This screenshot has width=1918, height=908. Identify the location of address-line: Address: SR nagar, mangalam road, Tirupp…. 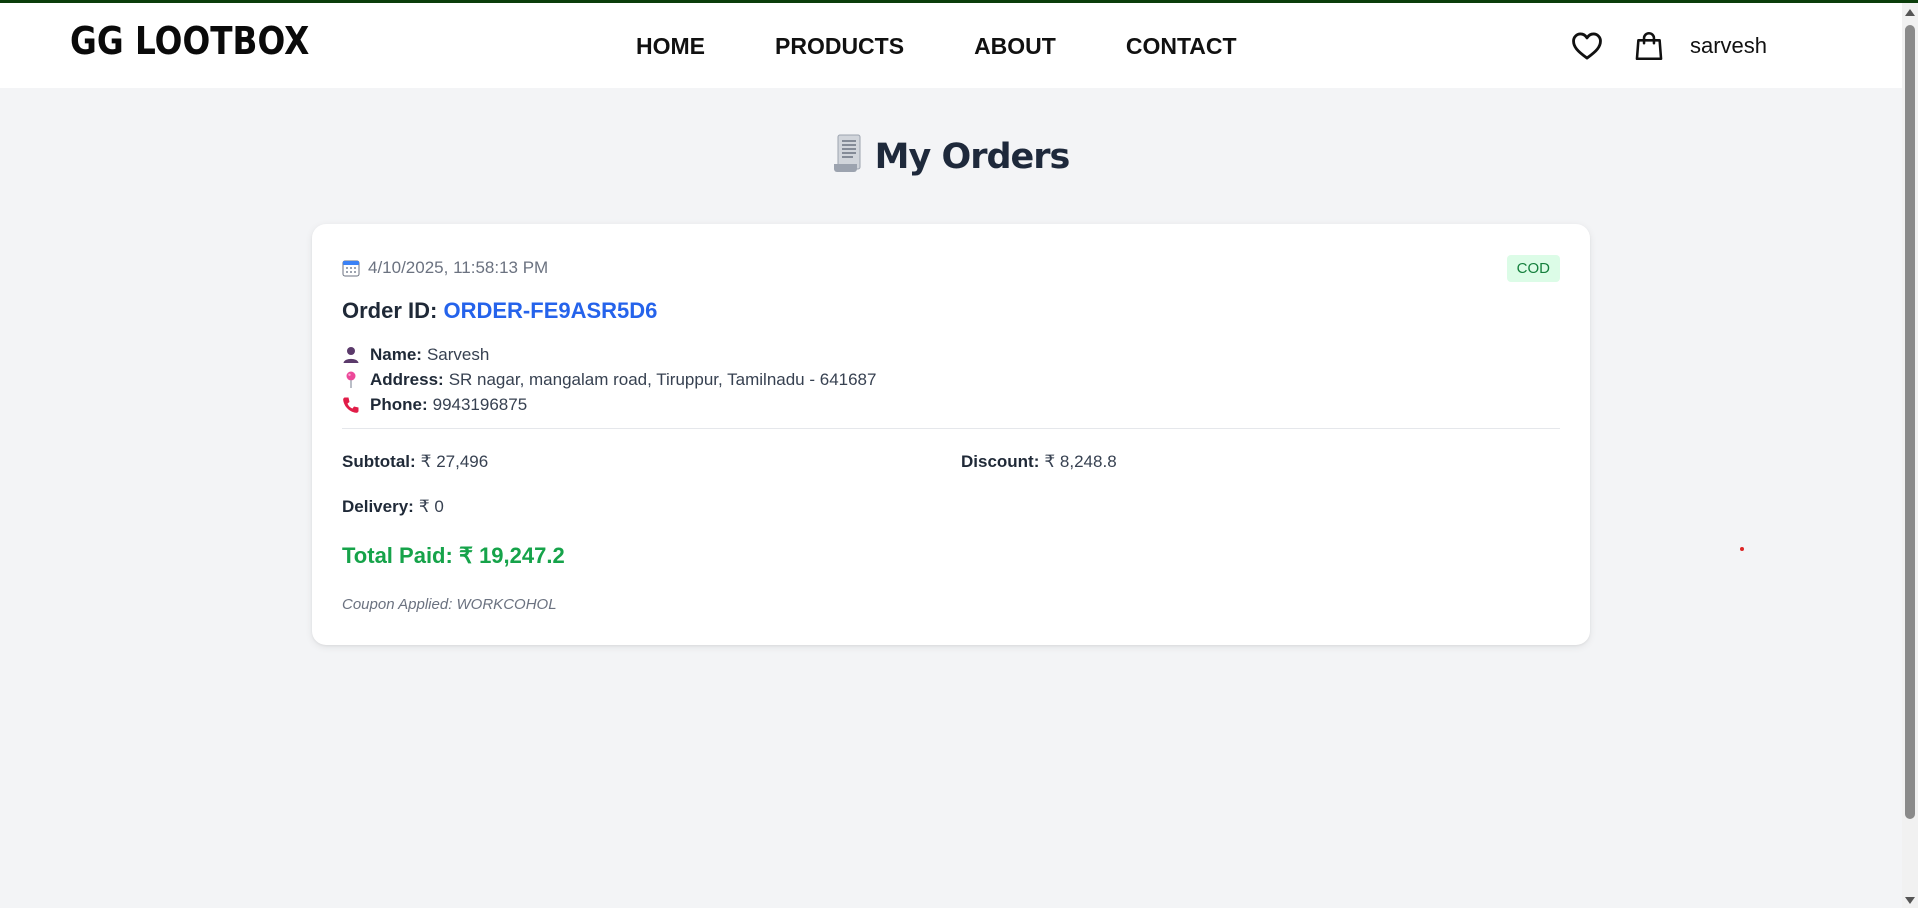
(609, 380).